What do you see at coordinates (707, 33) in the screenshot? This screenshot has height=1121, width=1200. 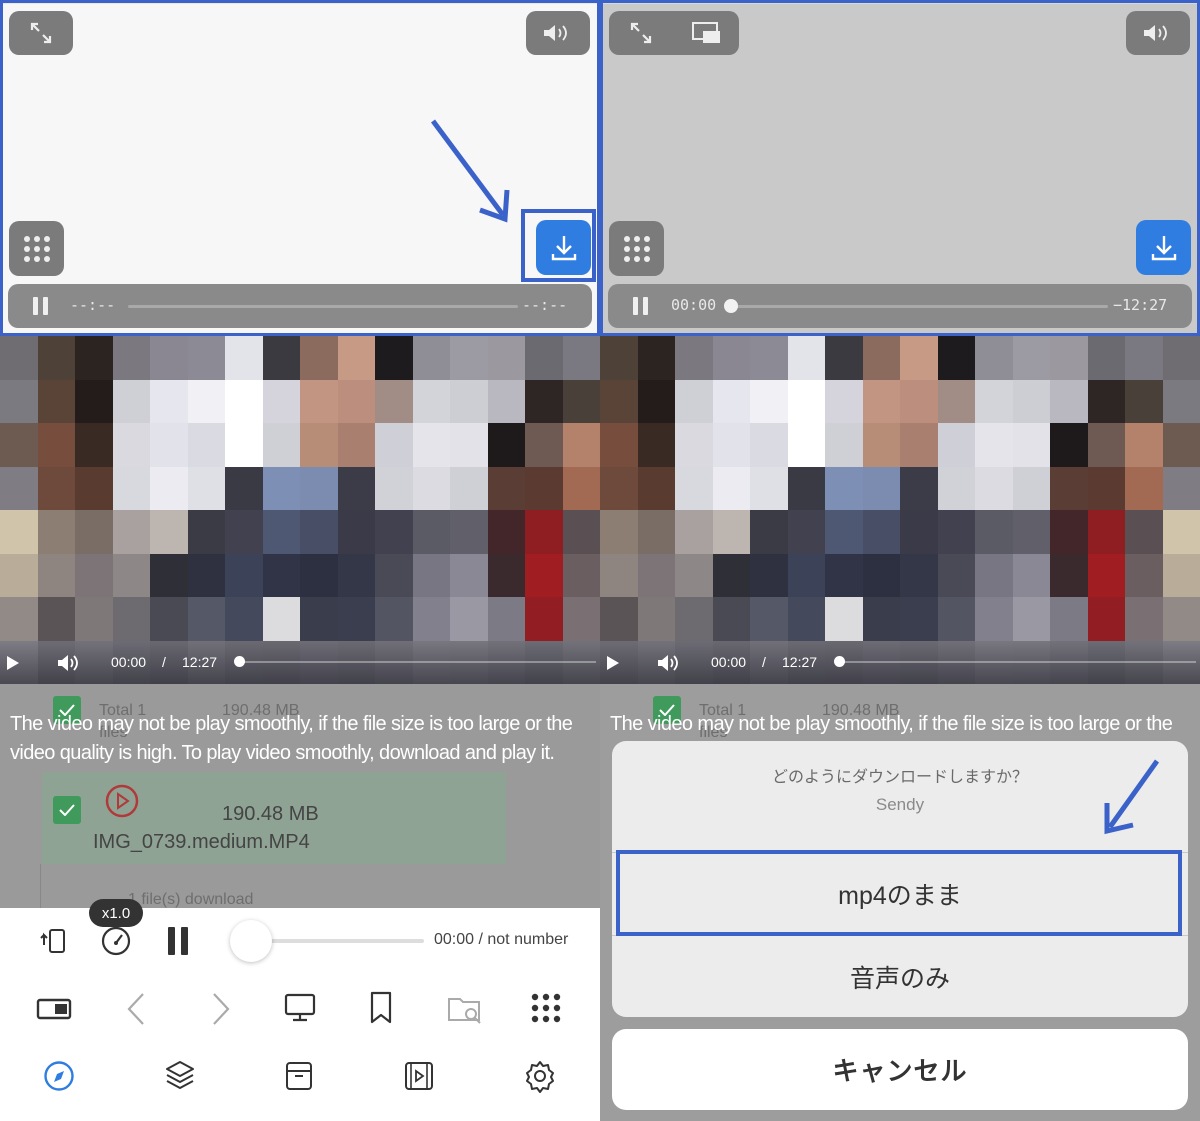 I see `picture-in-picture-icon` at bounding box center [707, 33].